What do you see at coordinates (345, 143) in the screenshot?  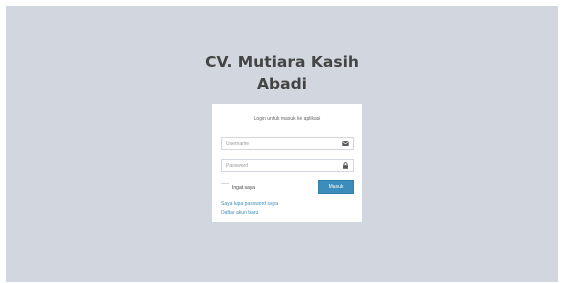 I see `envelope-icon` at bounding box center [345, 143].